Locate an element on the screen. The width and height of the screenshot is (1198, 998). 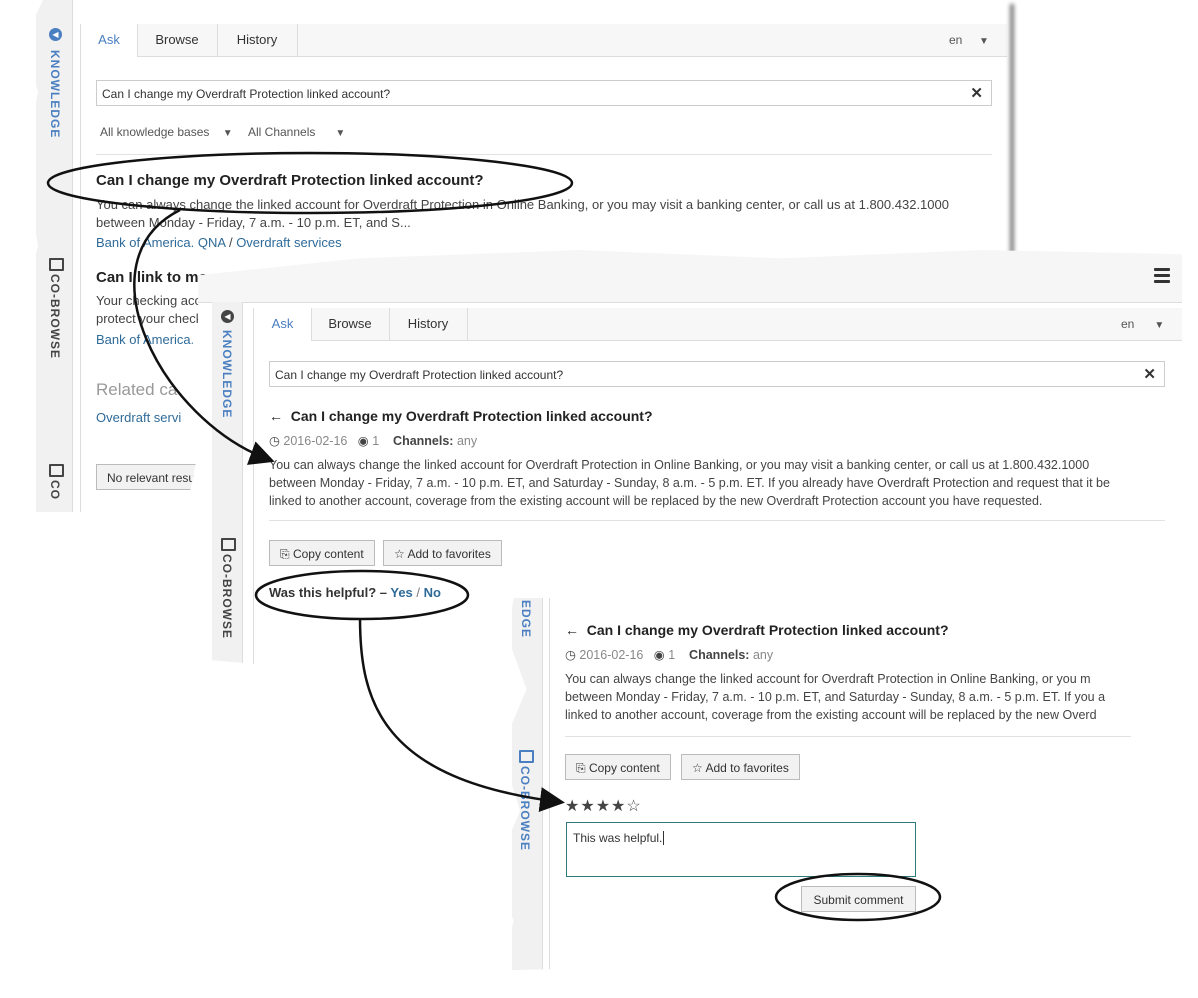
menu-icon is located at coordinates (1162, 277).